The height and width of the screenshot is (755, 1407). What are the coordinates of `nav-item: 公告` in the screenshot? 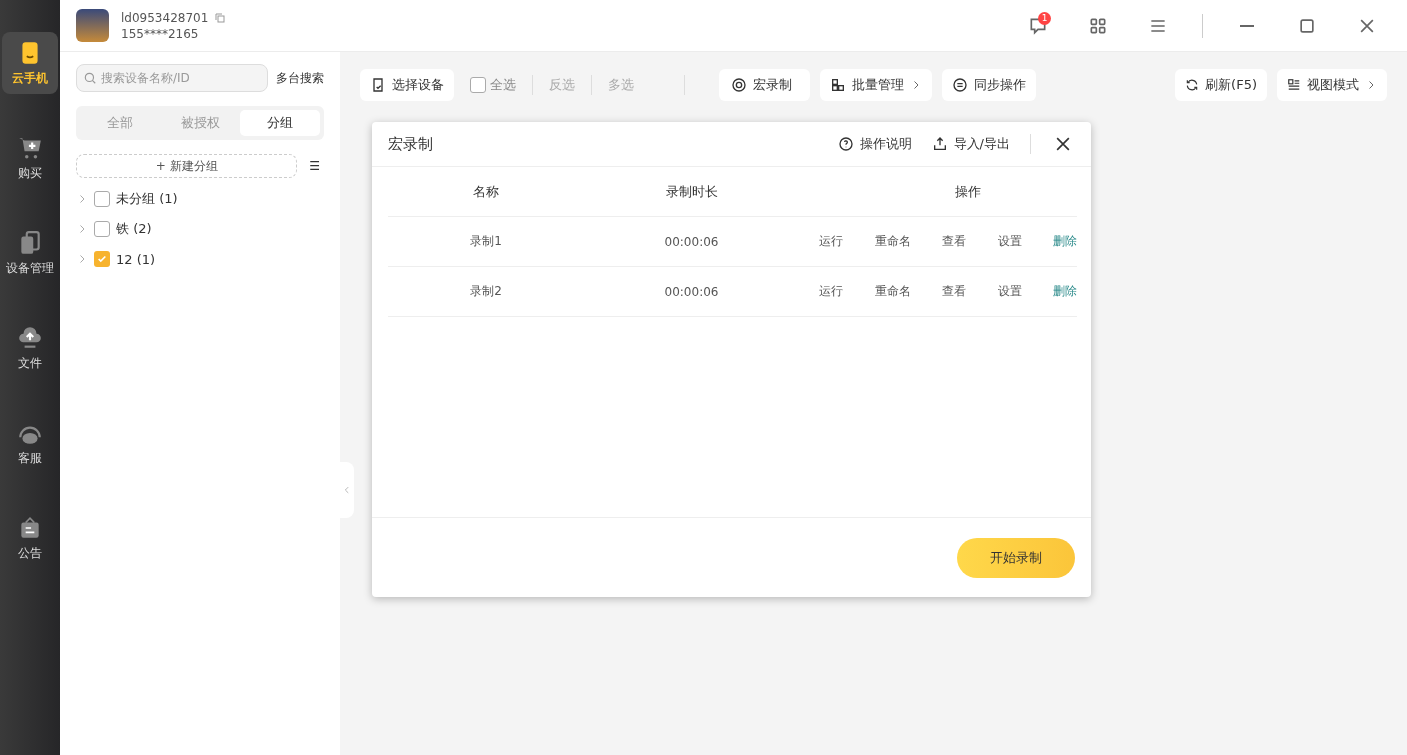 It's located at (30, 538).